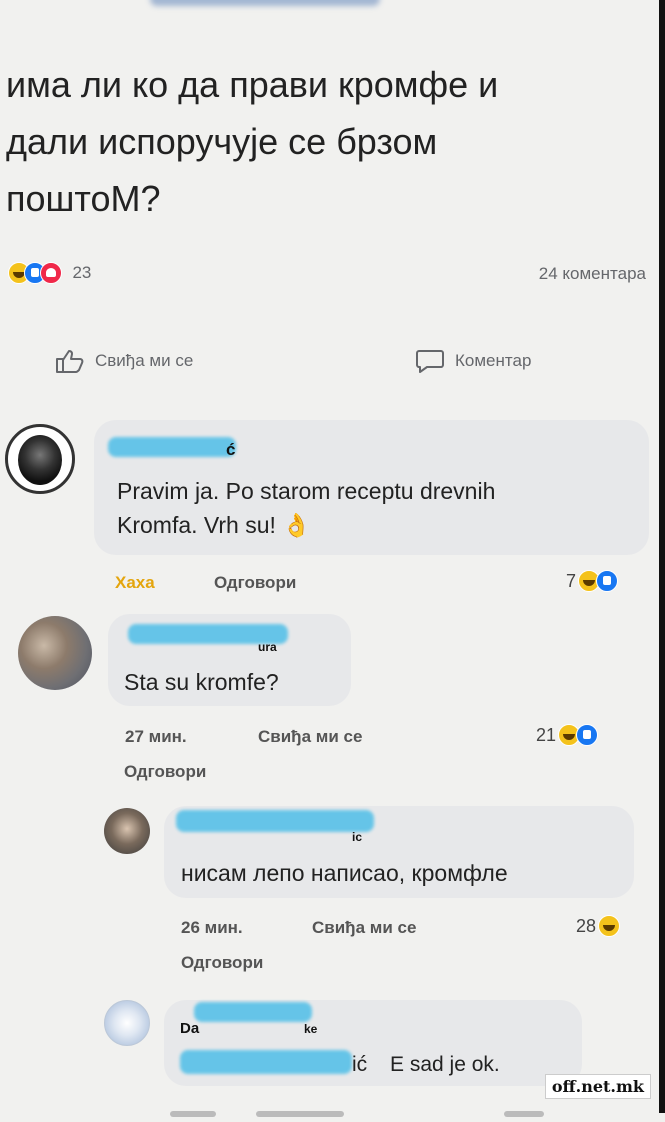  I want to click on thumbs-up-icon, so click(70, 361).